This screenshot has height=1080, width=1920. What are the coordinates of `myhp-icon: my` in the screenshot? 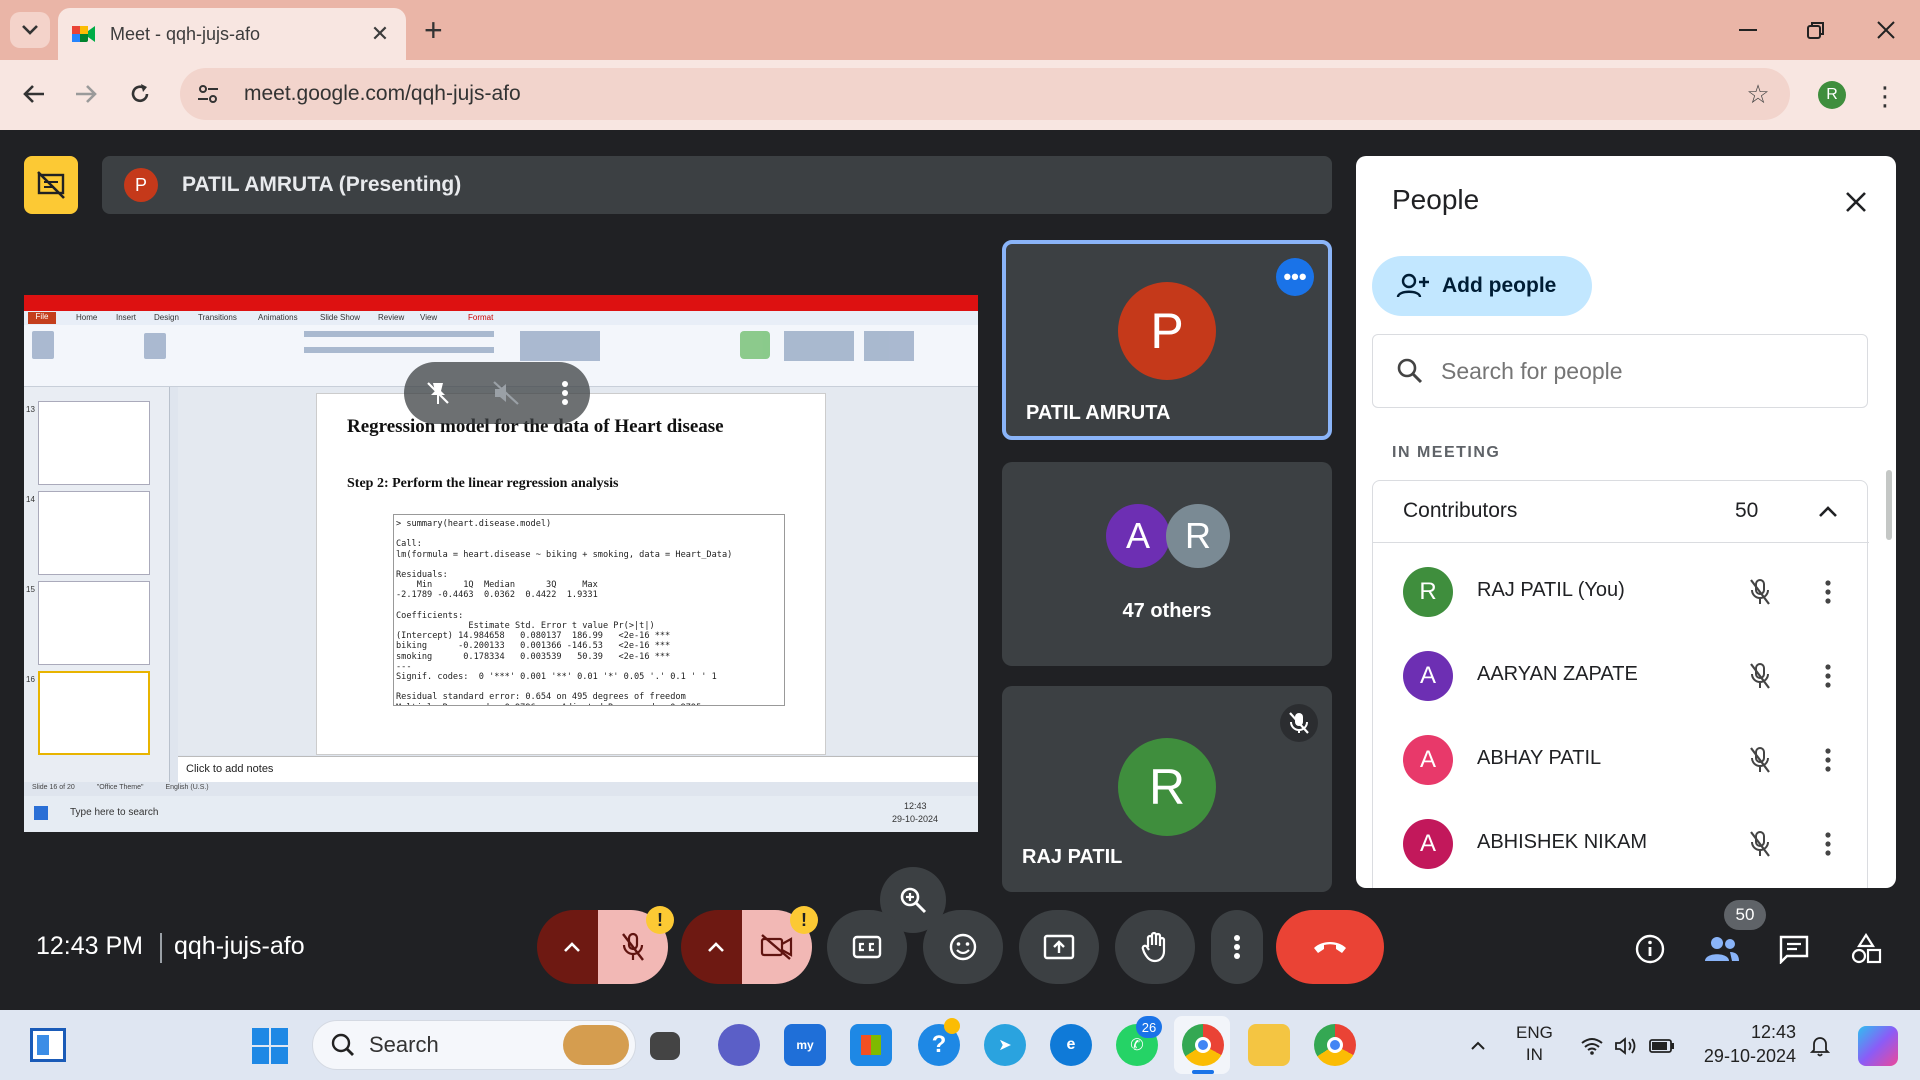 It's located at (805, 1045).